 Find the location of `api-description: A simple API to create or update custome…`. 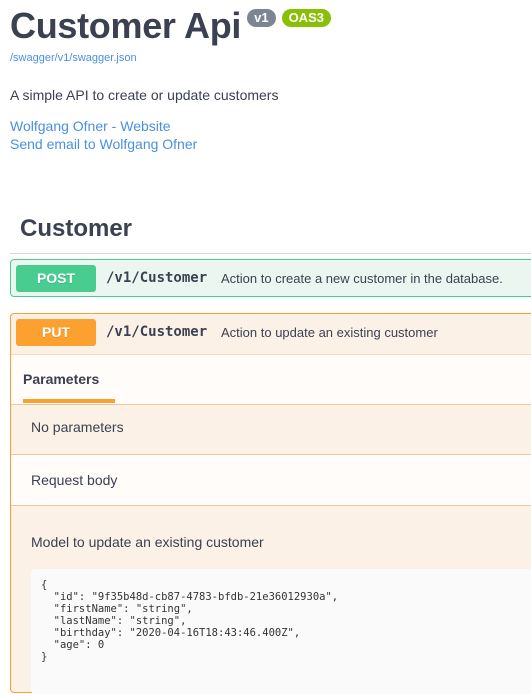

api-description: A simple API to create or update custome… is located at coordinates (144, 95).